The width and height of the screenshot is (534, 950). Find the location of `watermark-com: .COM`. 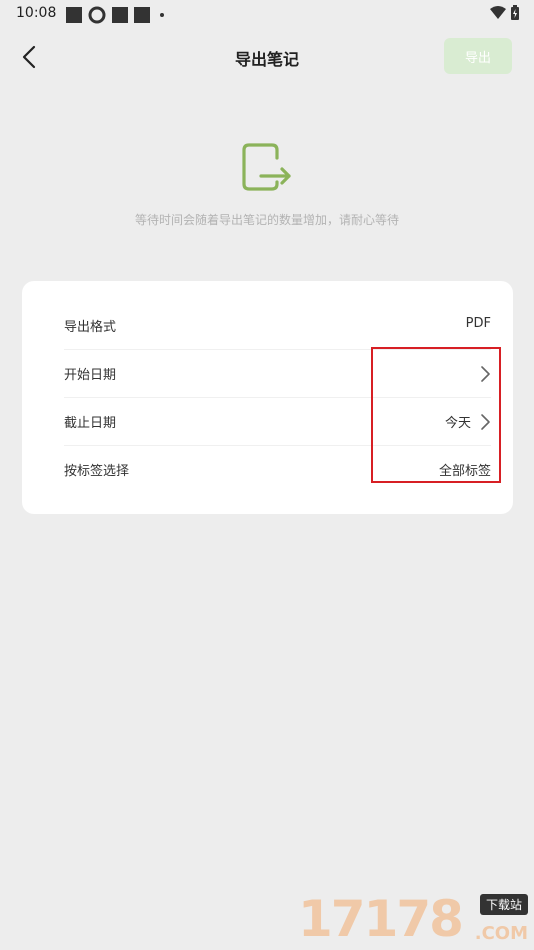

watermark-com: .COM is located at coordinates (501, 933).